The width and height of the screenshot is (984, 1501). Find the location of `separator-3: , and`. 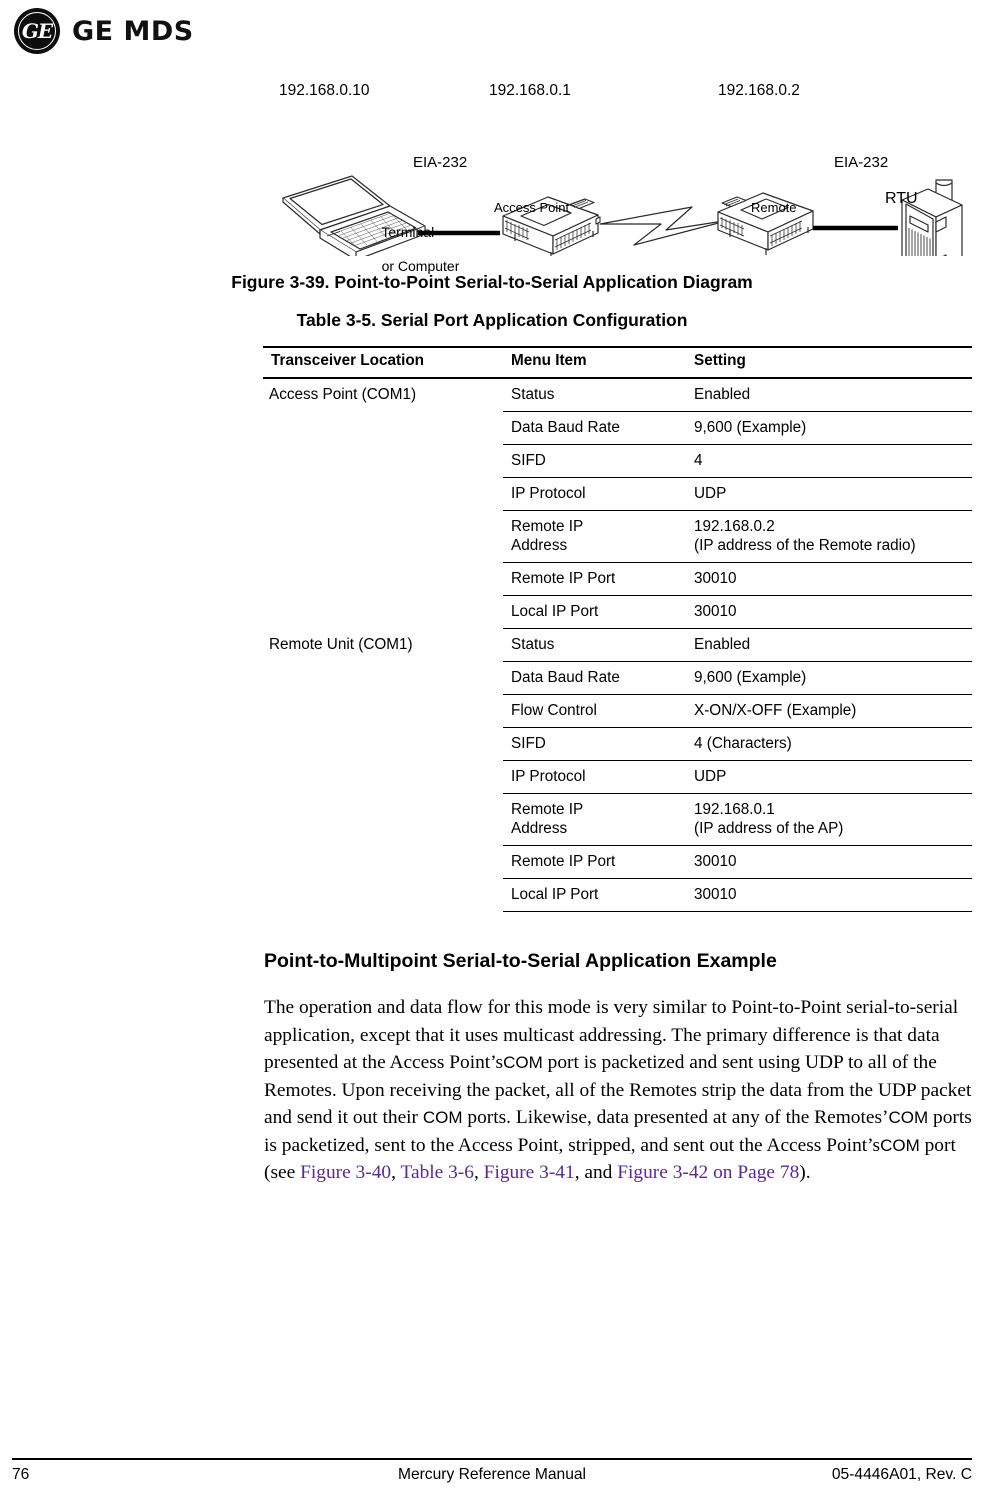

separator-3: , and is located at coordinates (596, 1172).